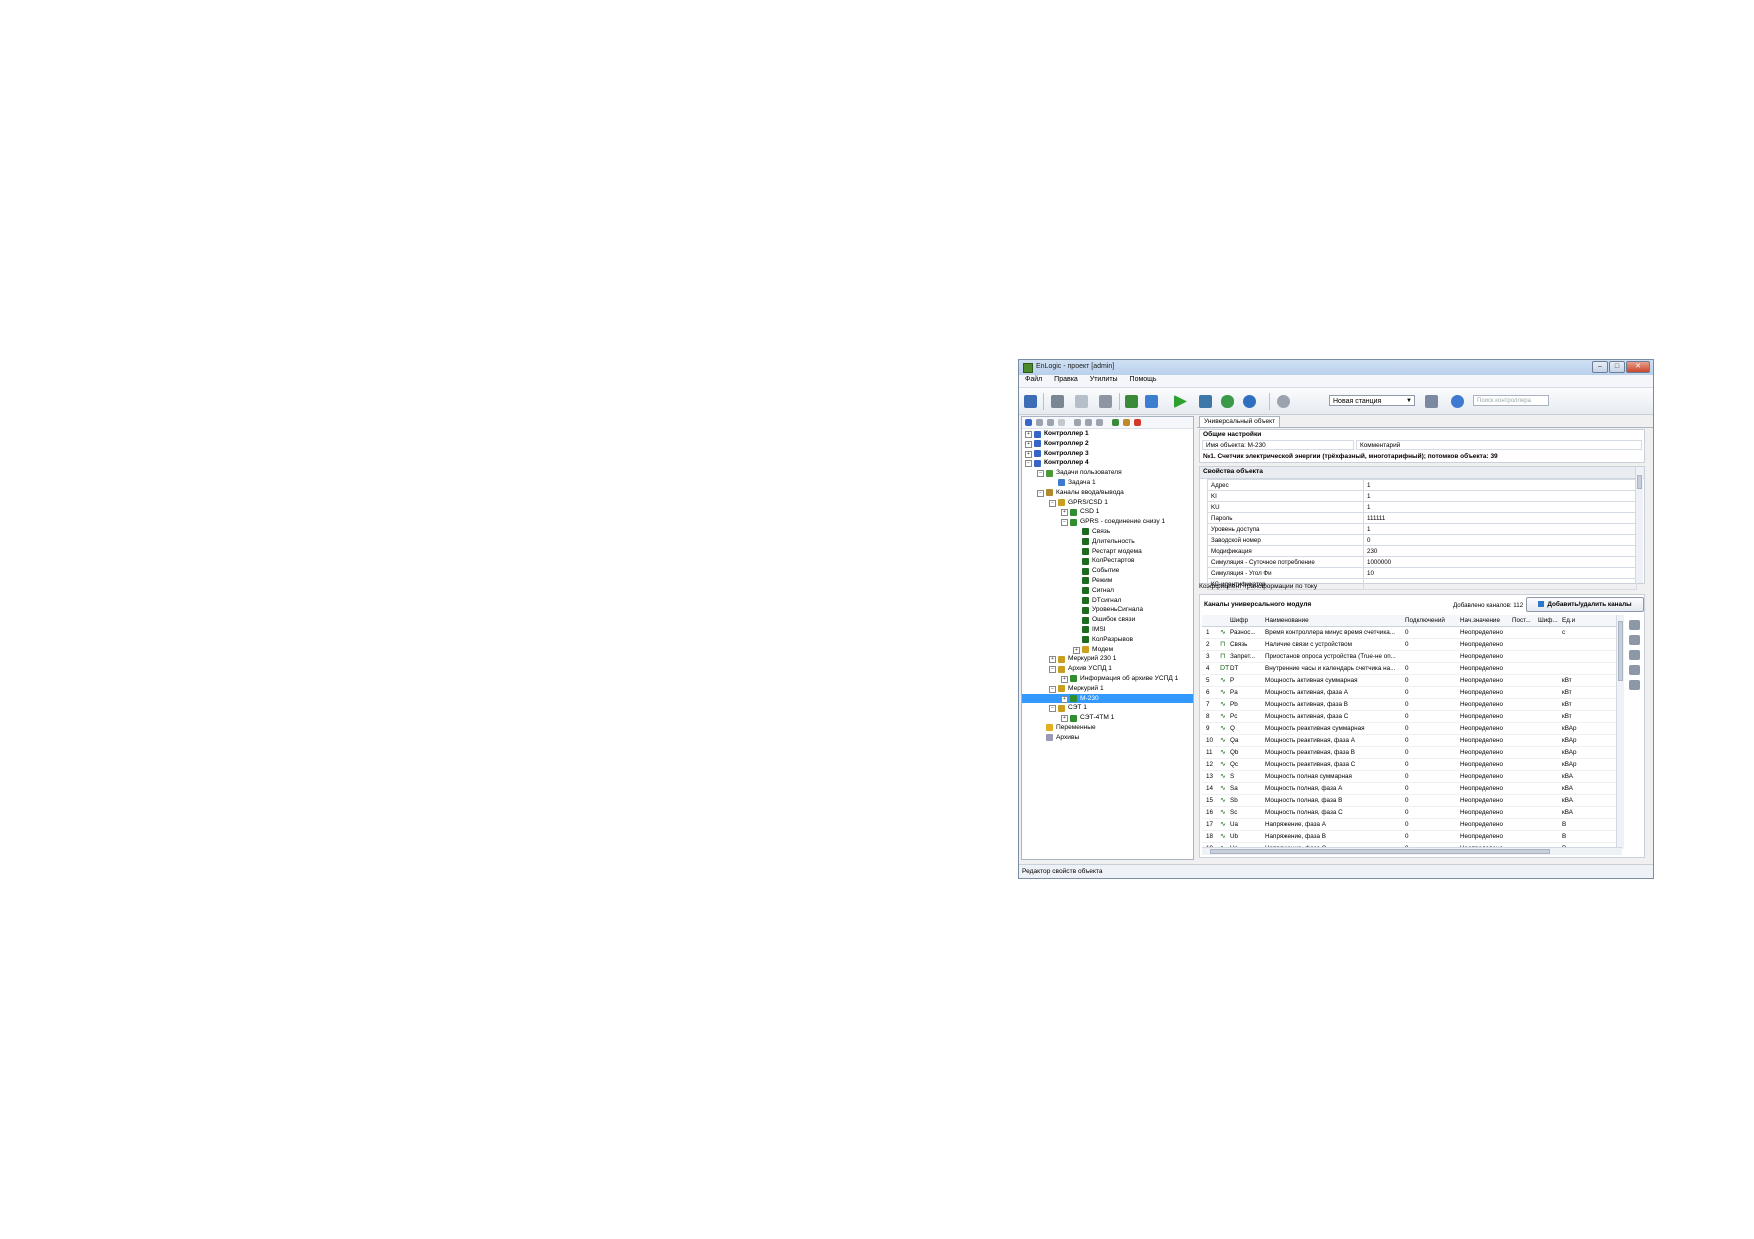 Image resolution: width=1754 pixels, height=1239 pixels. Describe the element at coordinates (1107, 542) in the screenshot. I see `tree-node: Длительность` at that location.